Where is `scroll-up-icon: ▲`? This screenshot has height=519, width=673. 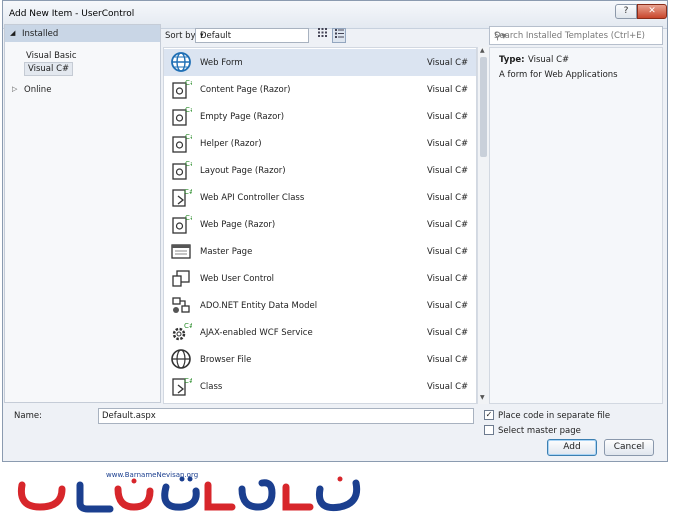
scroll-up-icon: ▲ is located at coordinates (482, 50).